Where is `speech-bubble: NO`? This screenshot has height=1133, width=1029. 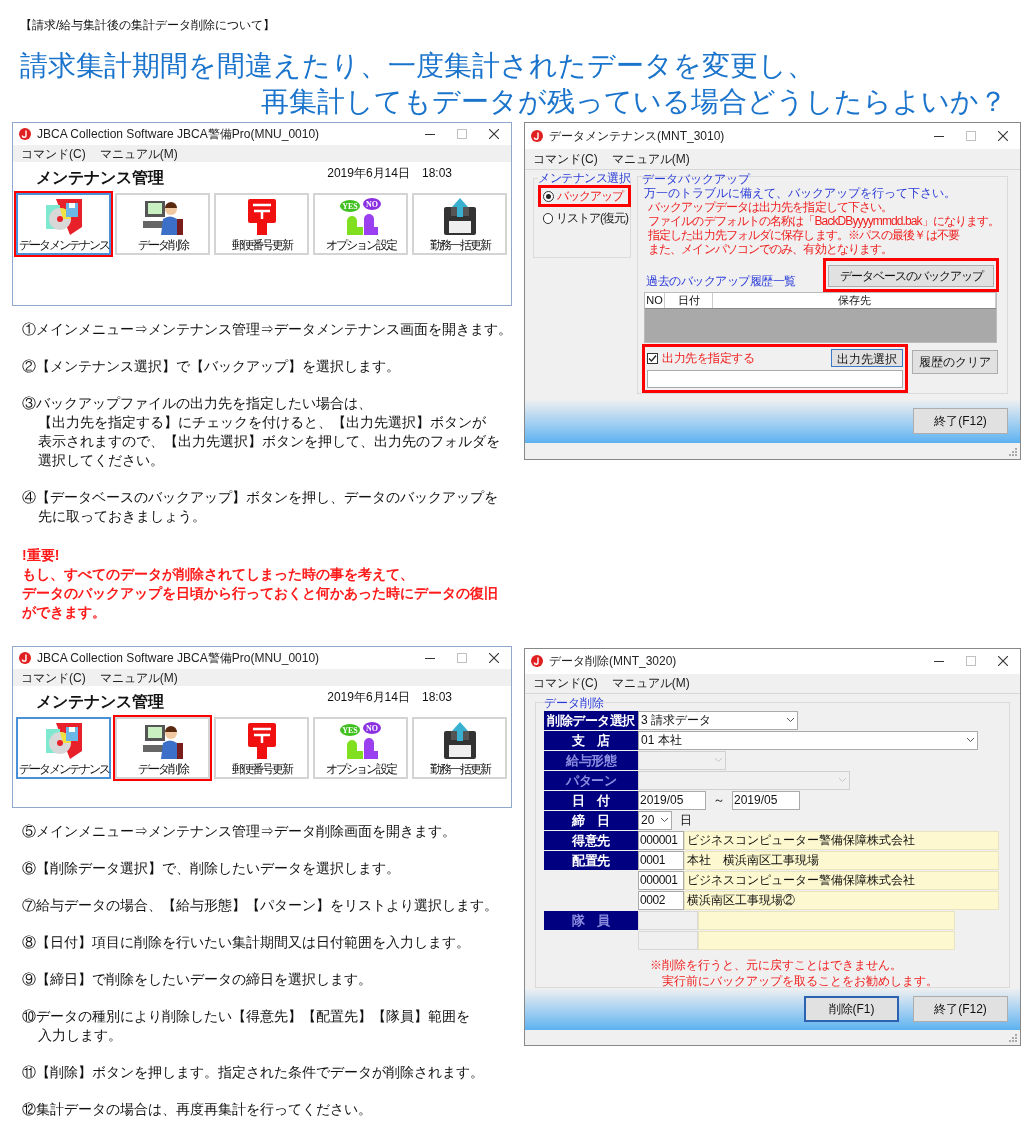
speech-bubble: NO is located at coordinates (371, 204).